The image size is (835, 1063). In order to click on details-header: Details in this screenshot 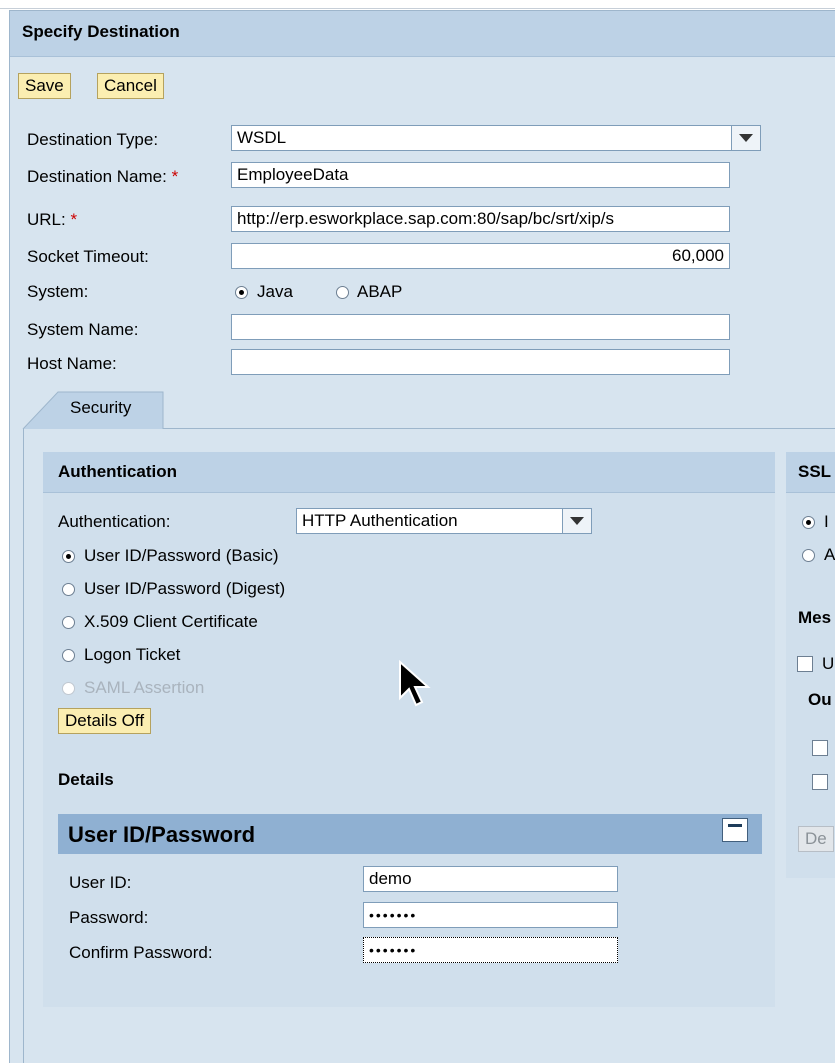, I will do `click(86, 779)`.